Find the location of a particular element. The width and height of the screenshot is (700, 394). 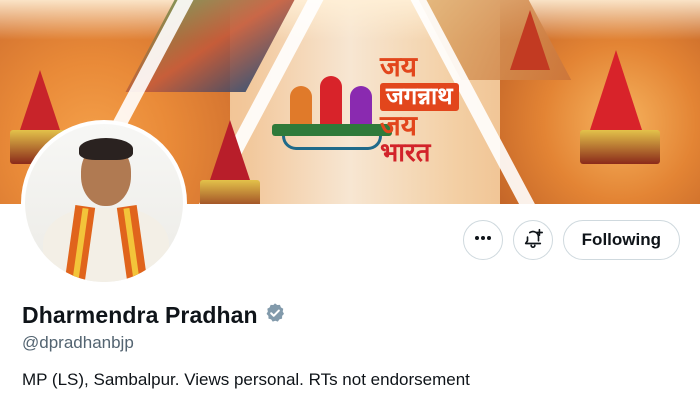

verified-badge-icon is located at coordinates (275, 315).